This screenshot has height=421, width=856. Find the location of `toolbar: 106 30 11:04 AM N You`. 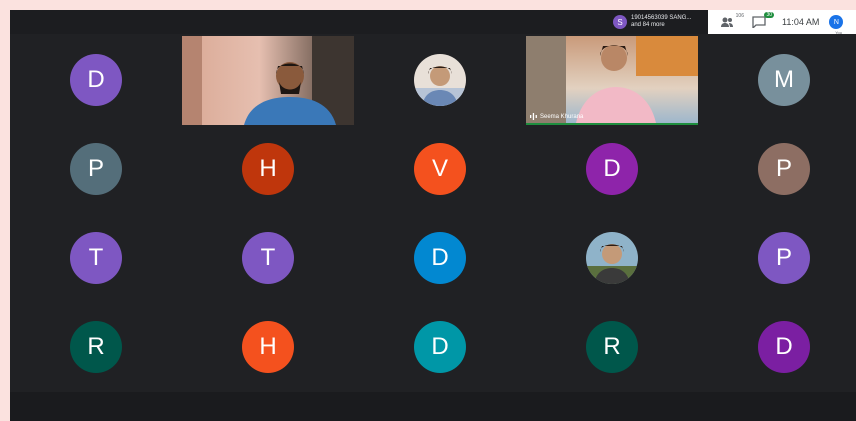

toolbar: 106 30 11:04 AM N You is located at coordinates (782, 22).